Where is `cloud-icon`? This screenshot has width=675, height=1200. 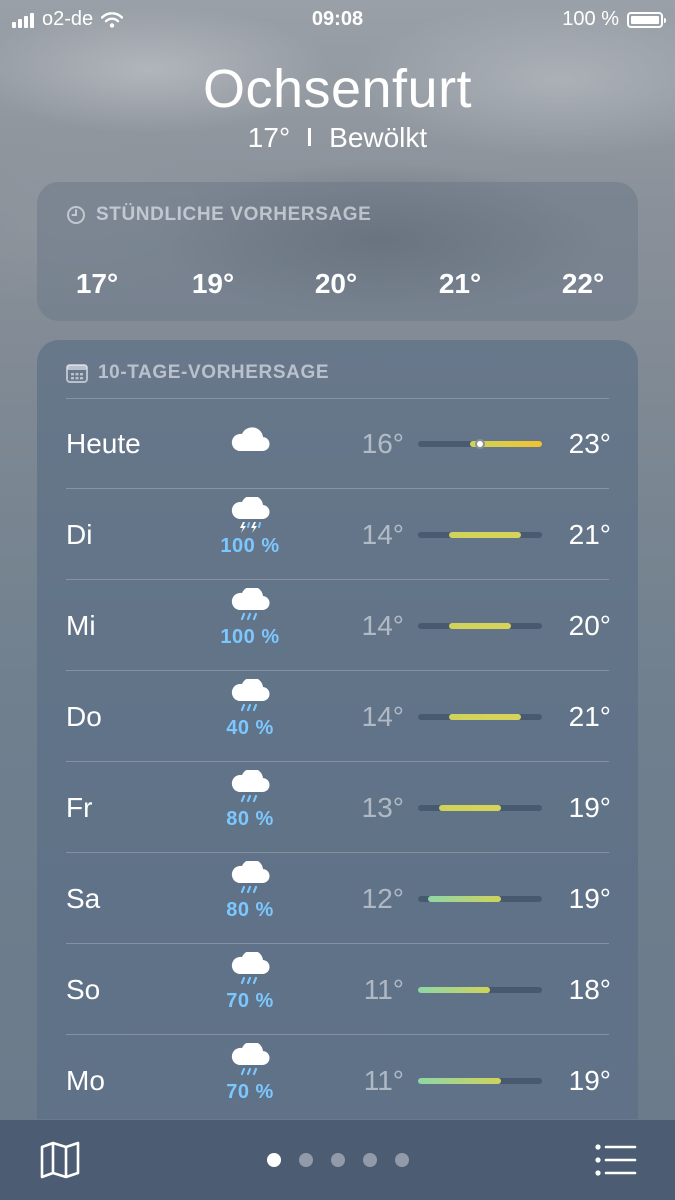
cloud-icon is located at coordinates (250, 439).